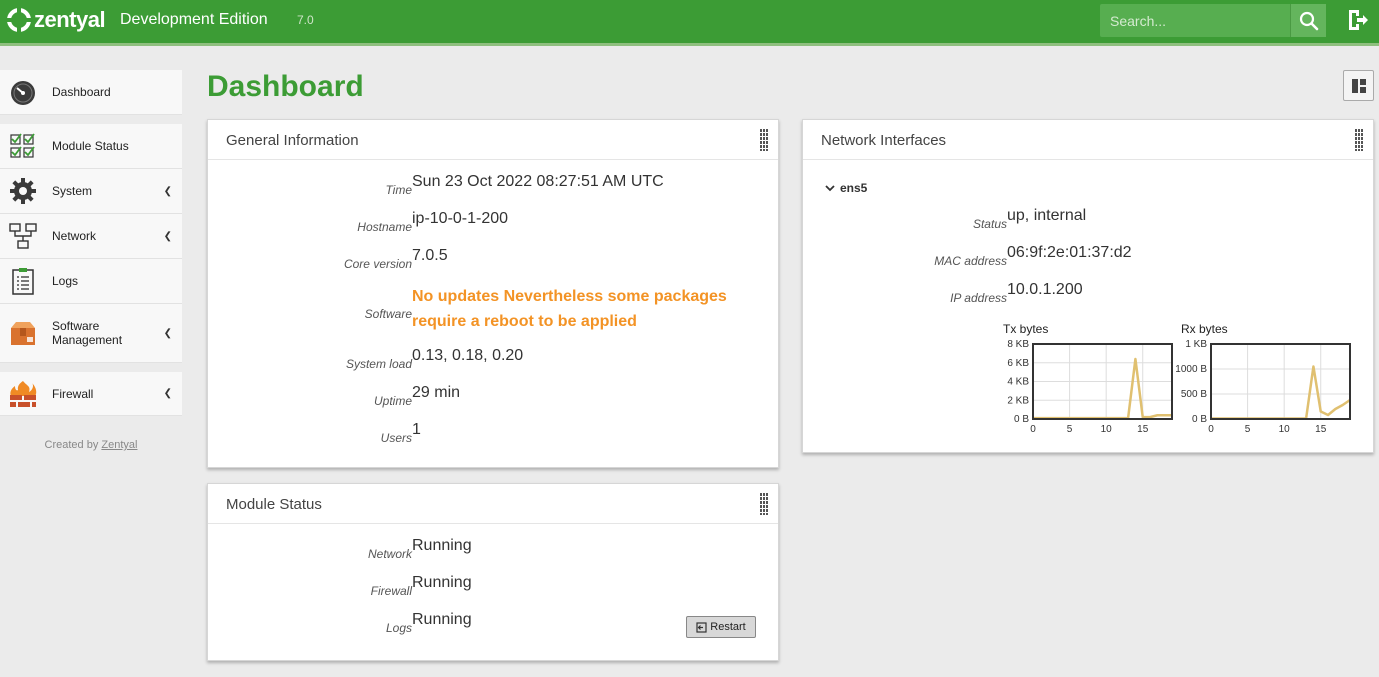  Describe the element at coordinates (310, 264) in the screenshot. I see `info-row-core-version: Core version` at that location.